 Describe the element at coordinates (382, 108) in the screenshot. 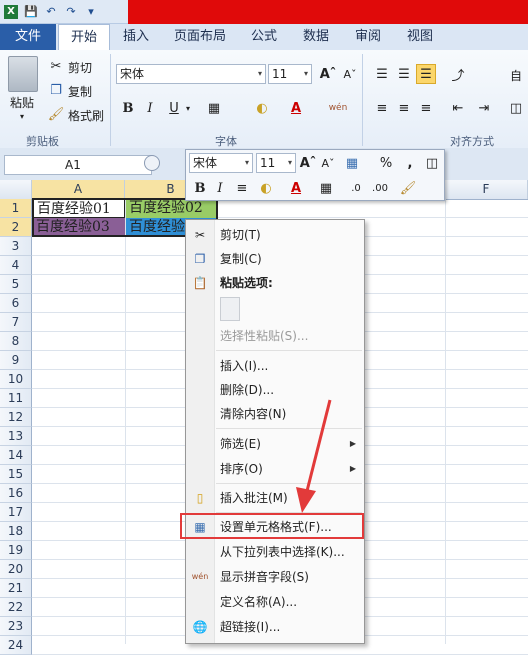

I see `align-left-icon: ≡` at that location.